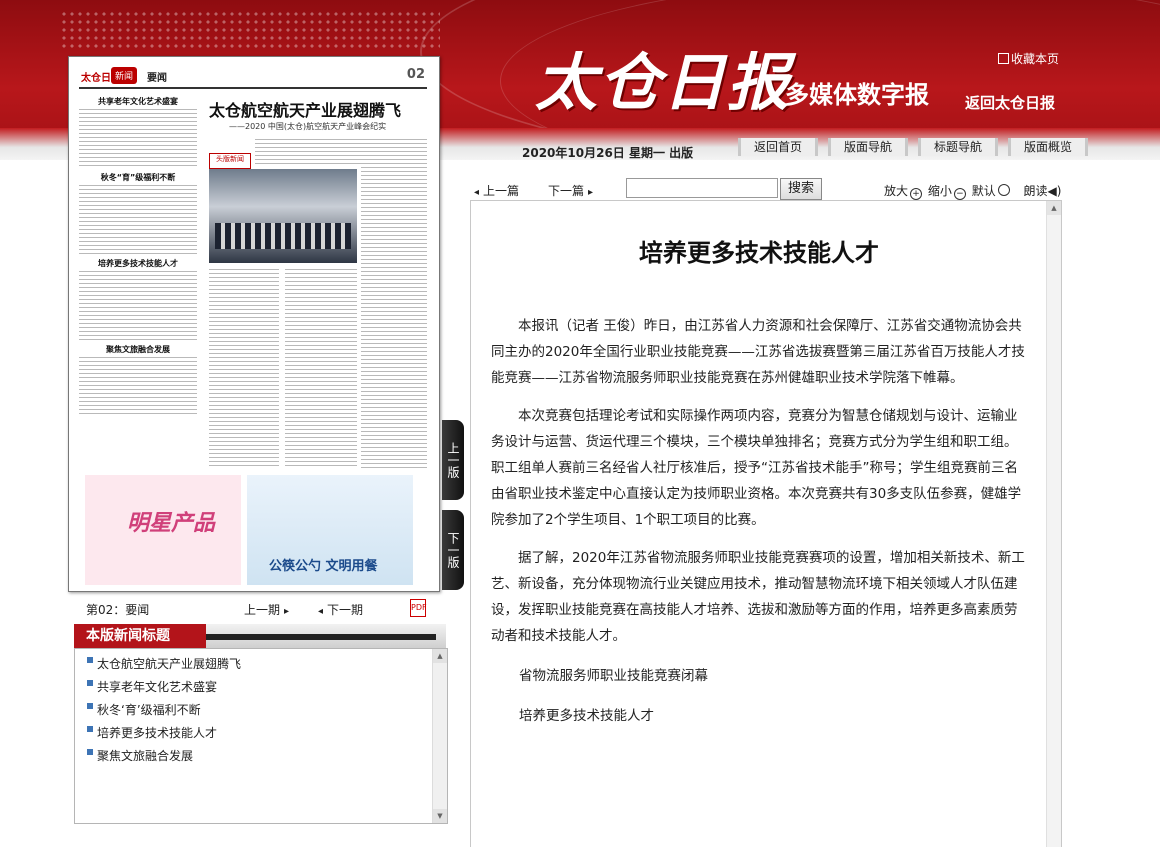 This screenshot has width=1160, height=847. I want to click on prev-issue-link: 上一期, so click(266, 609).